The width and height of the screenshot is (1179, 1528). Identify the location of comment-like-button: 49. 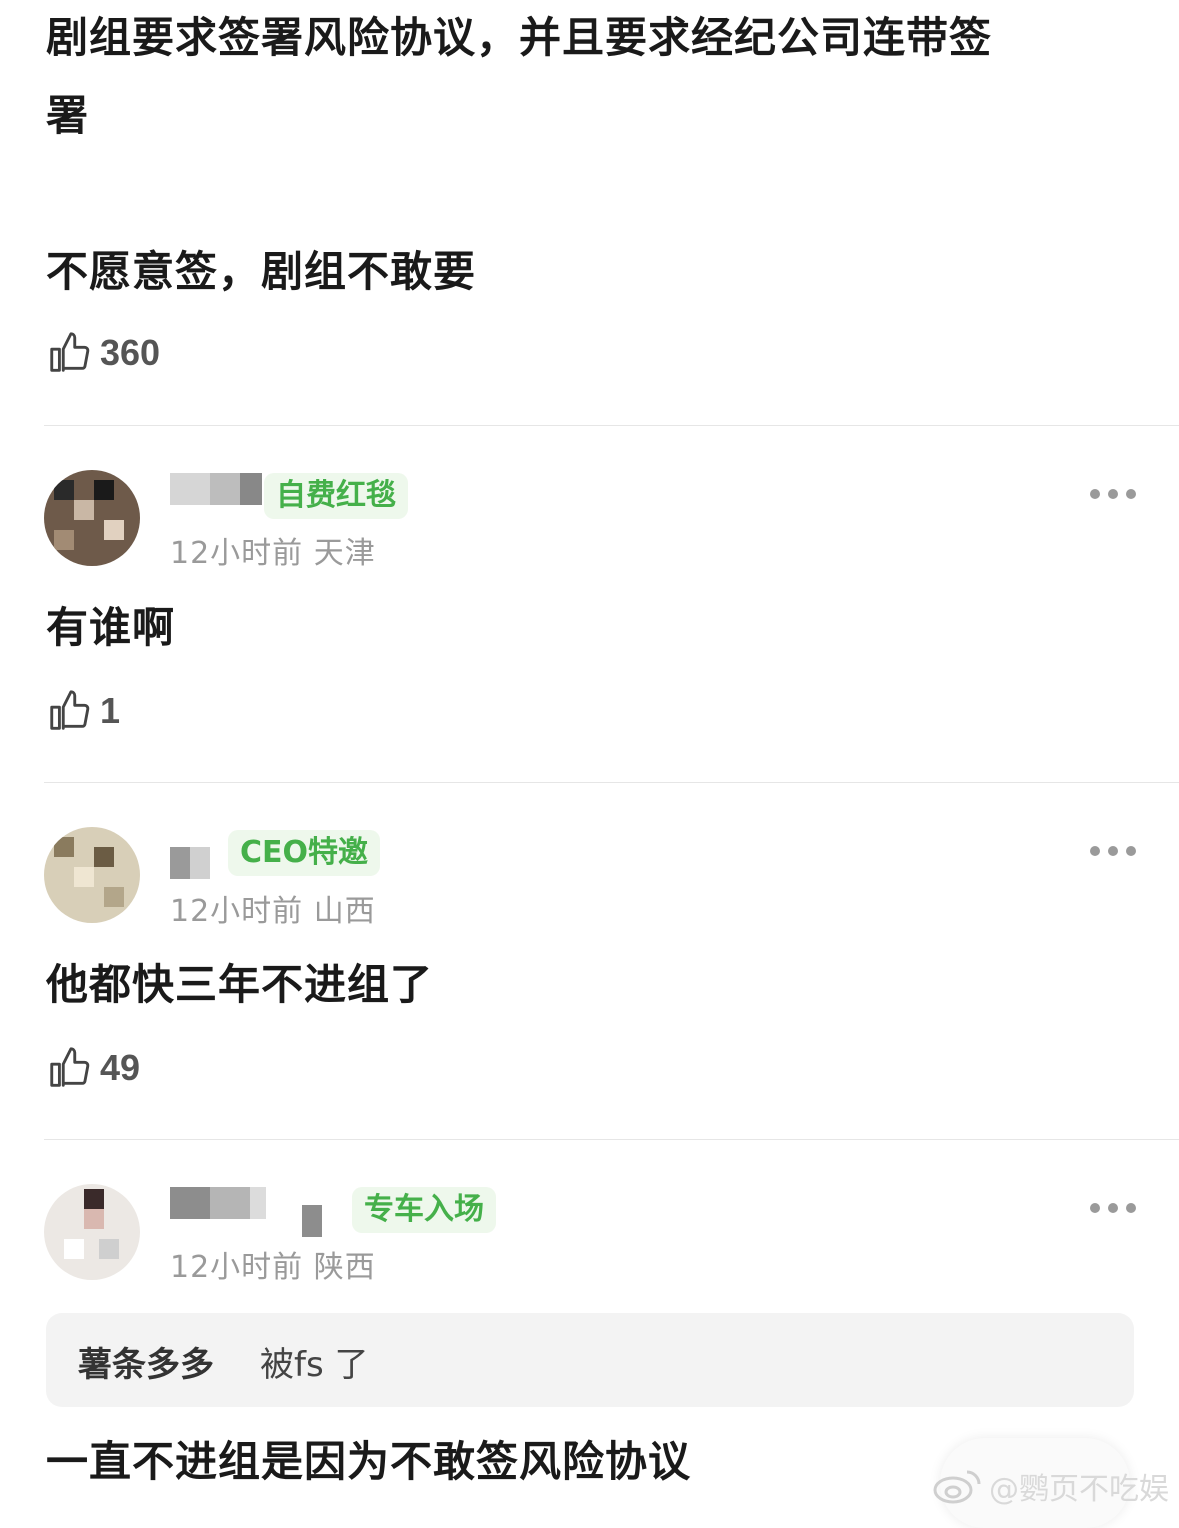
(93, 1068).